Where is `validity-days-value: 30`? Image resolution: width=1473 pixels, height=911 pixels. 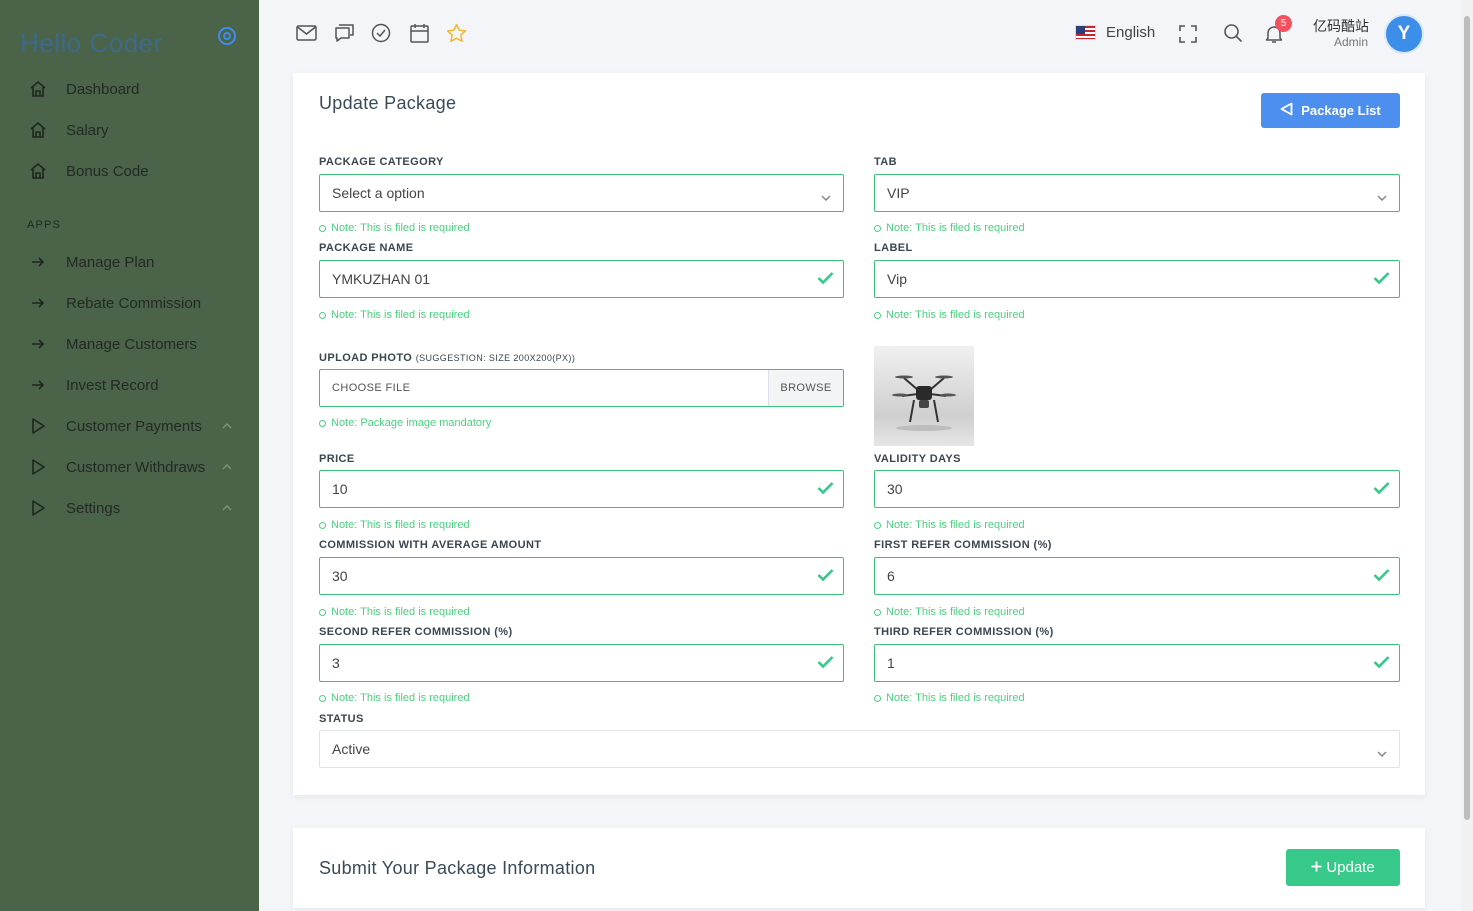
validity-days-value: 30 is located at coordinates (895, 489).